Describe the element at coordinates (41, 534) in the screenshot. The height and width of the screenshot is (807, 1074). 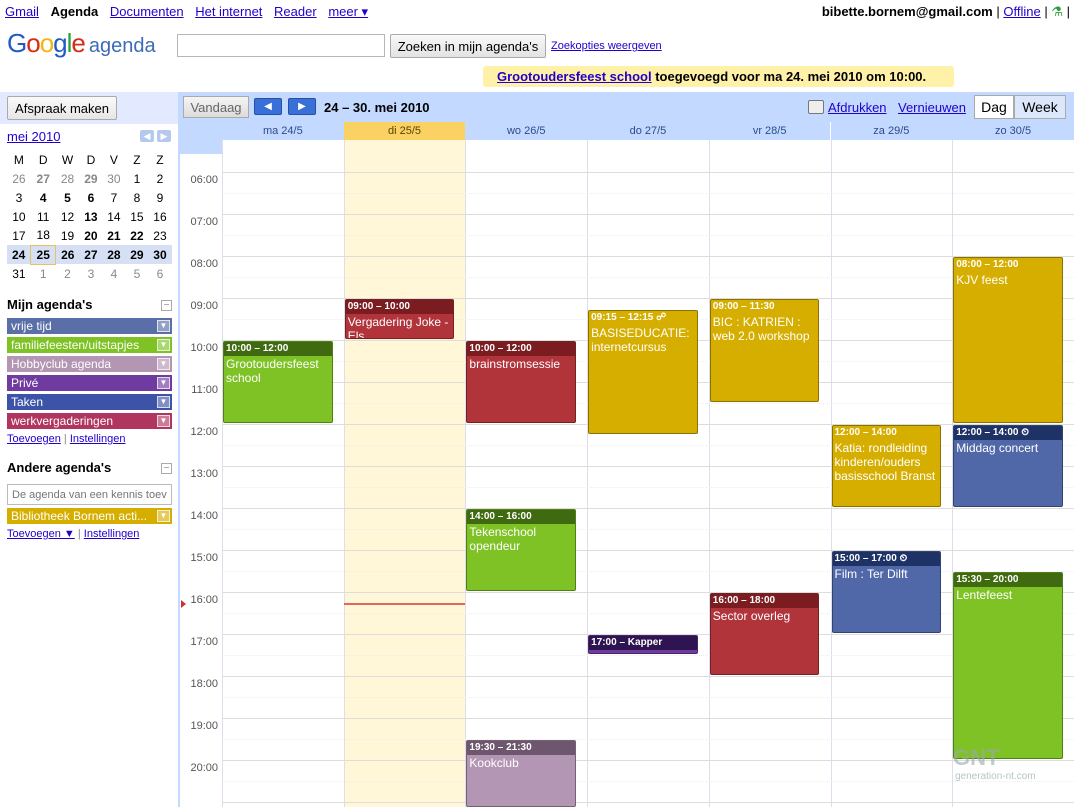
I see `add-other-calendar-link: Toevoegen ▼` at that location.